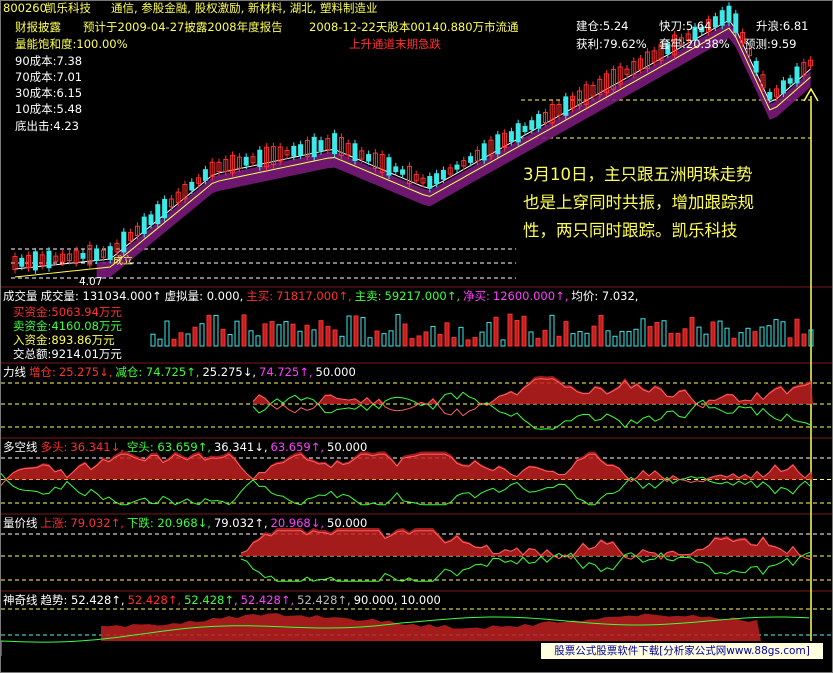  I want to click on virtual-volume: 虚拟量: 0.000,, so click(204, 296).